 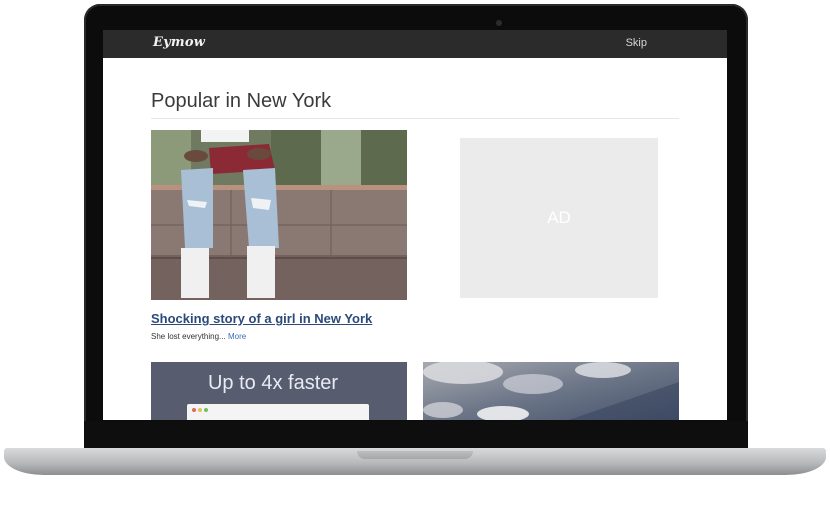 I want to click on ad-placeholder: AD, so click(x=559, y=218).